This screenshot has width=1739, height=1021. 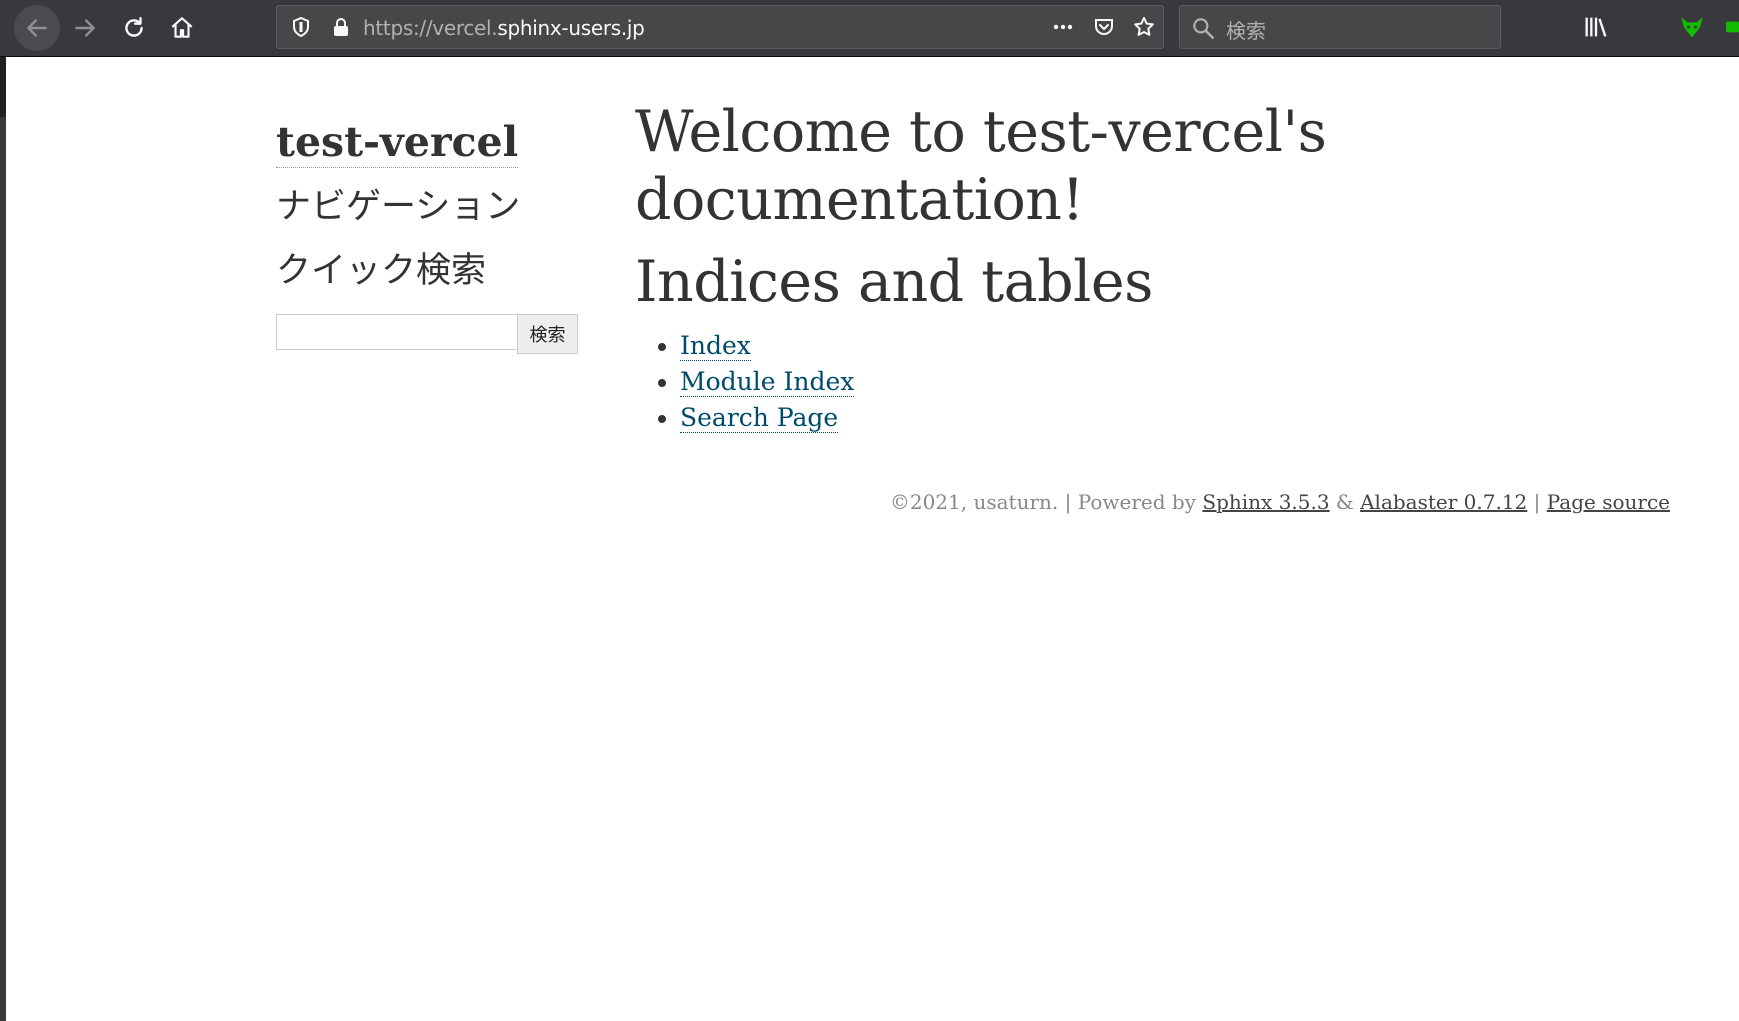 I want to click on home-icon, so click(x=182, y=27).